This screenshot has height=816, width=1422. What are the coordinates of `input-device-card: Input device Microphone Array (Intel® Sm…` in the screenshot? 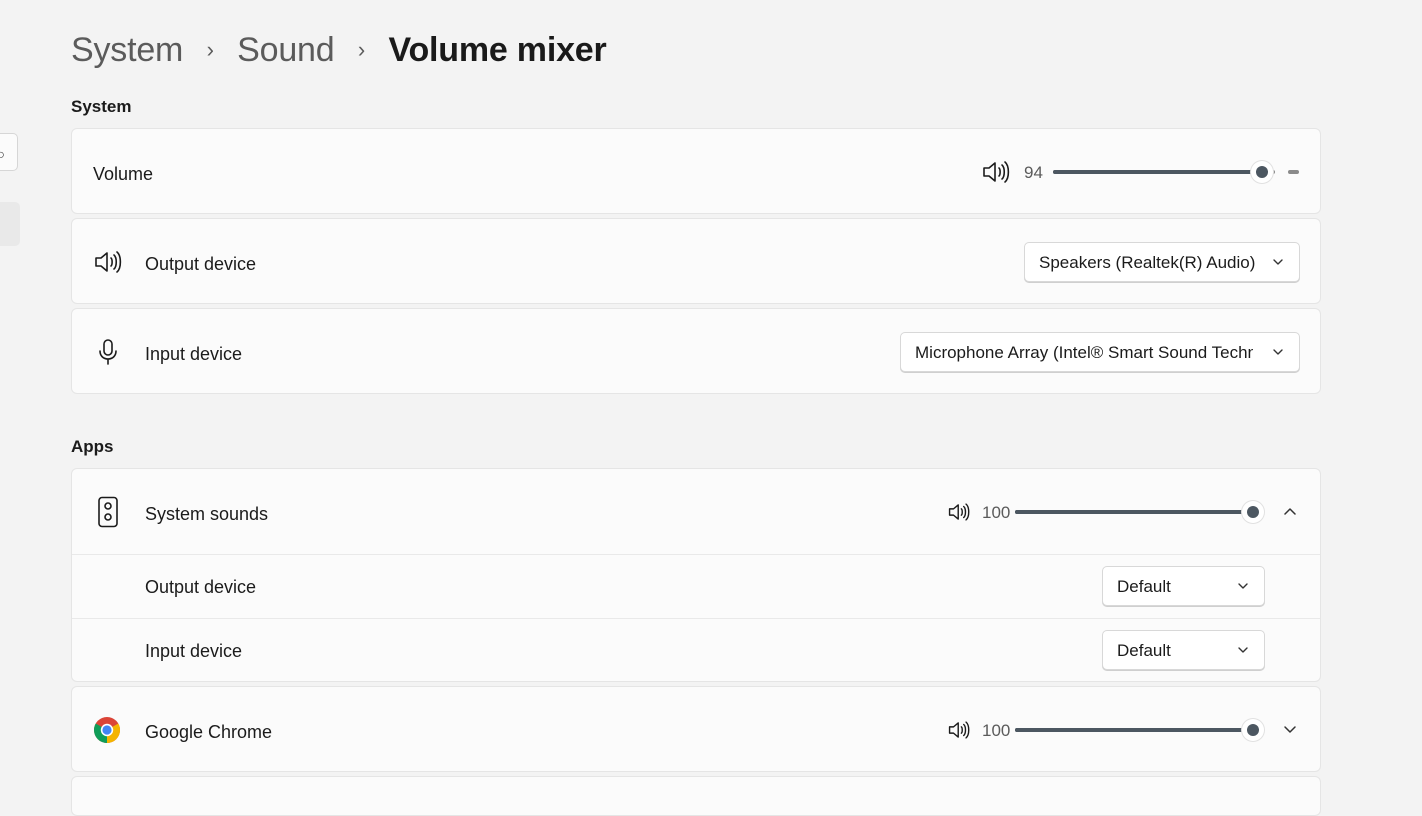 It's located at (696, 351).